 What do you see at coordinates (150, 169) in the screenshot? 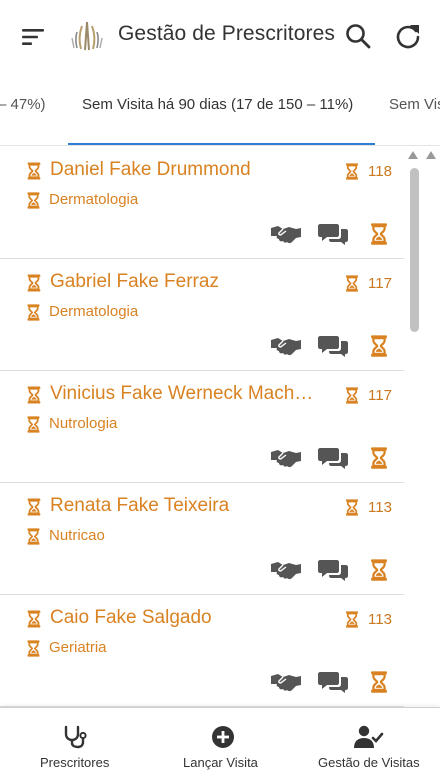
I see `prescriber-name: Daniel Fake Drummond` at bounding box center [150, 169].